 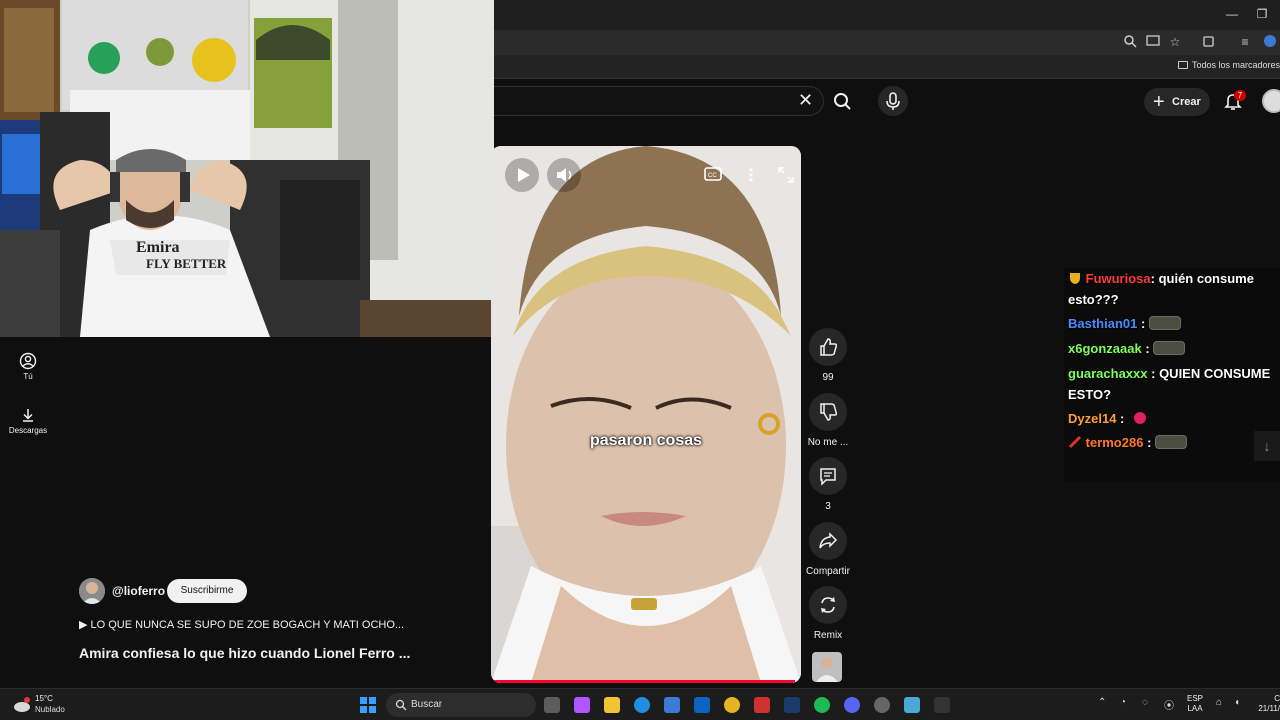 I want to click on captions-icon: CC, so click(x=713, y=174).